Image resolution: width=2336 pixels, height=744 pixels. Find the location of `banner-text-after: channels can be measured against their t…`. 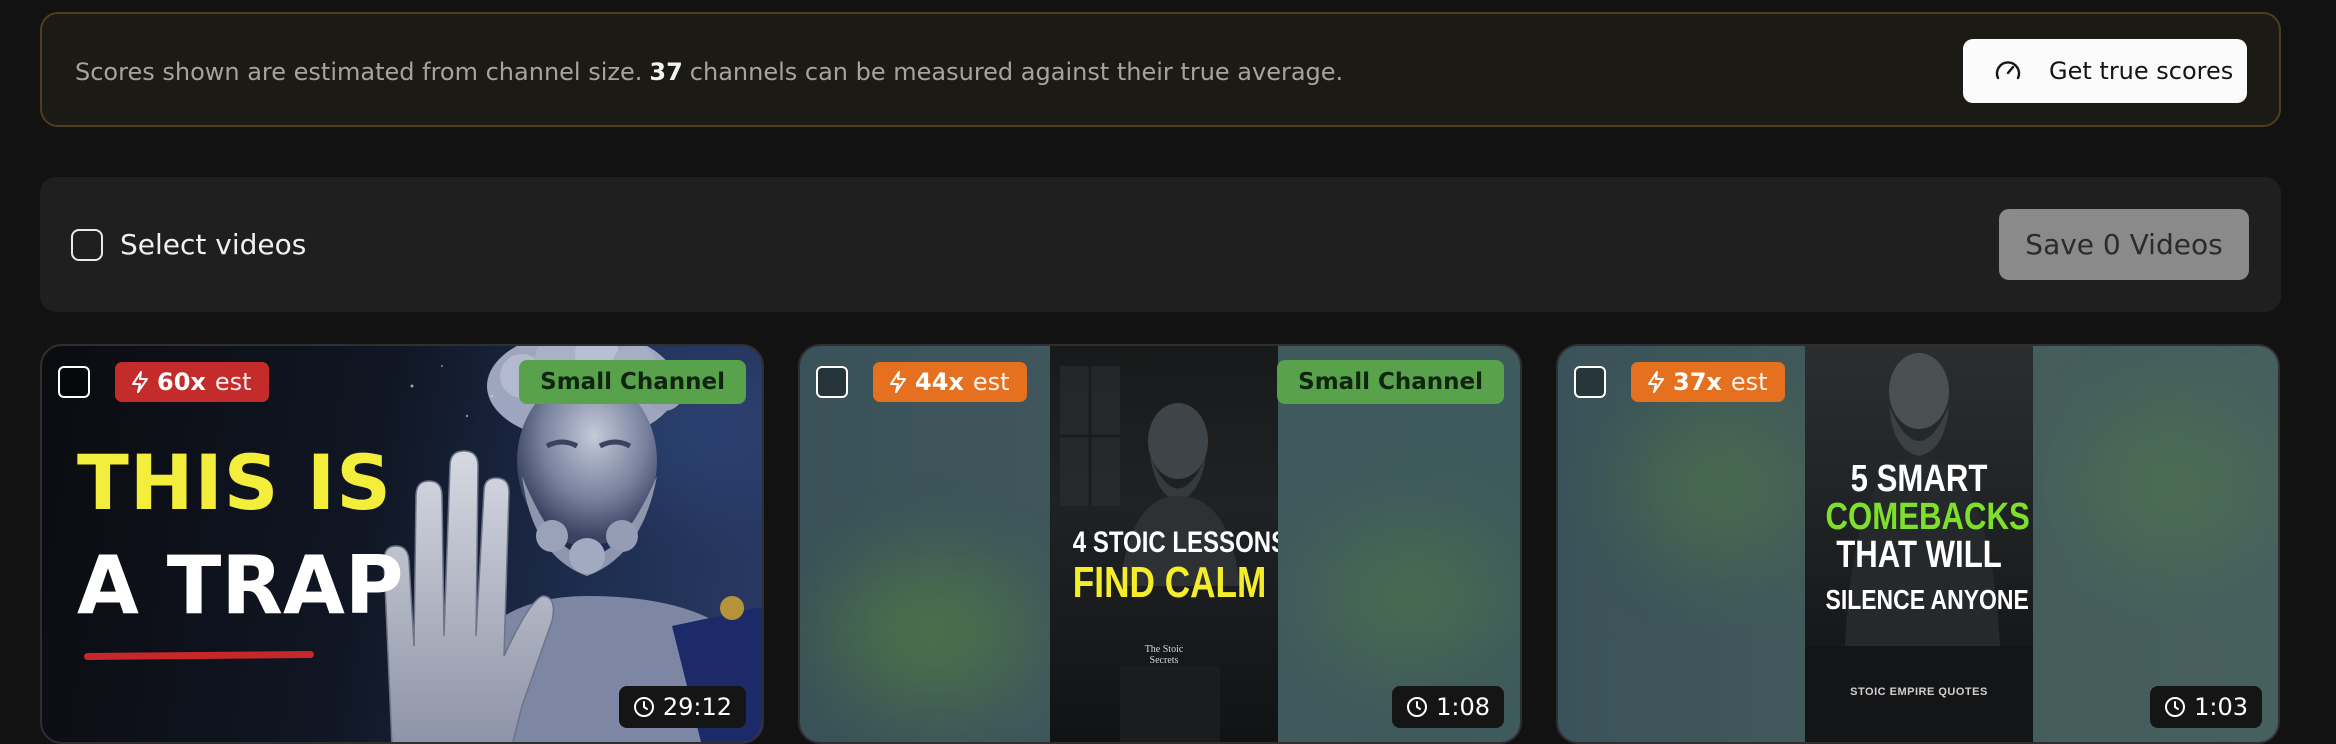

banner-text-after: channels can be measured against their t… is located at coordinates (1016, 71).